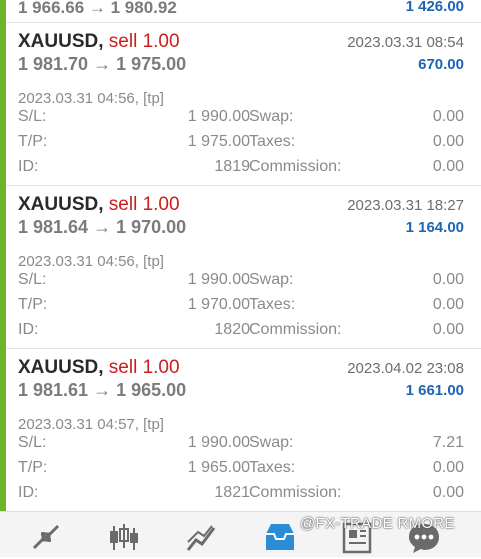 This screenshot has width=481, height=559. What do you see at coordinates (102, 227) in the screenshot?
I see `trade-prices: 1 981.64 → 1 970.00` at bounding box center [102, 227].